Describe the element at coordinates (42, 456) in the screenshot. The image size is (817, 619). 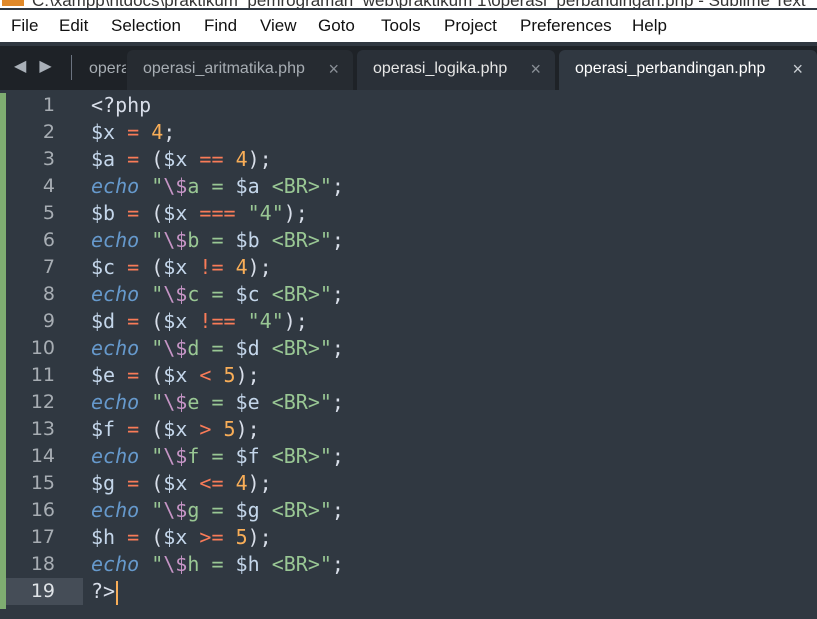
I see `line-number: 14` at that location.